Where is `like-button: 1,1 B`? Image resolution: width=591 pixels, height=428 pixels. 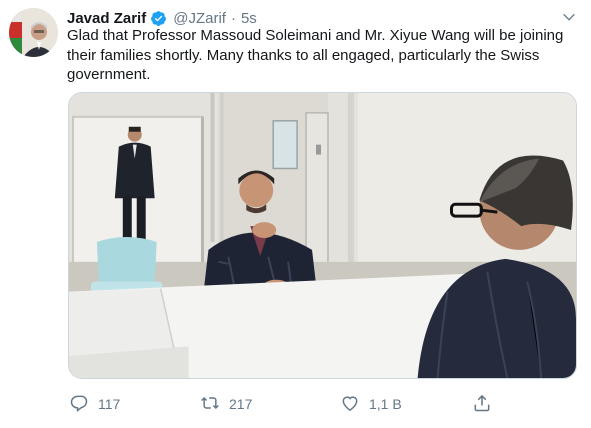
like-button: 1,1 B is located at coordinates (371, 404).